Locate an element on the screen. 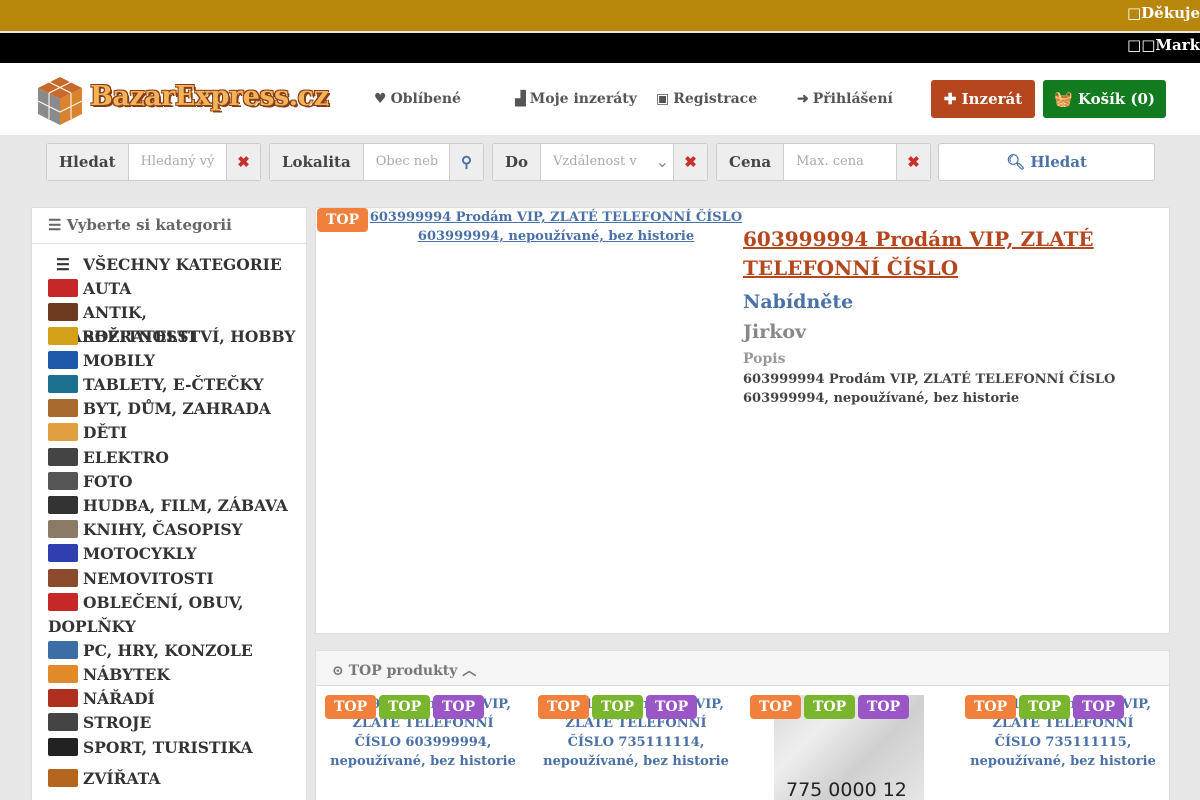  nav-my-ads-label: Moje inzeráty is located at coordinates (583, 99).